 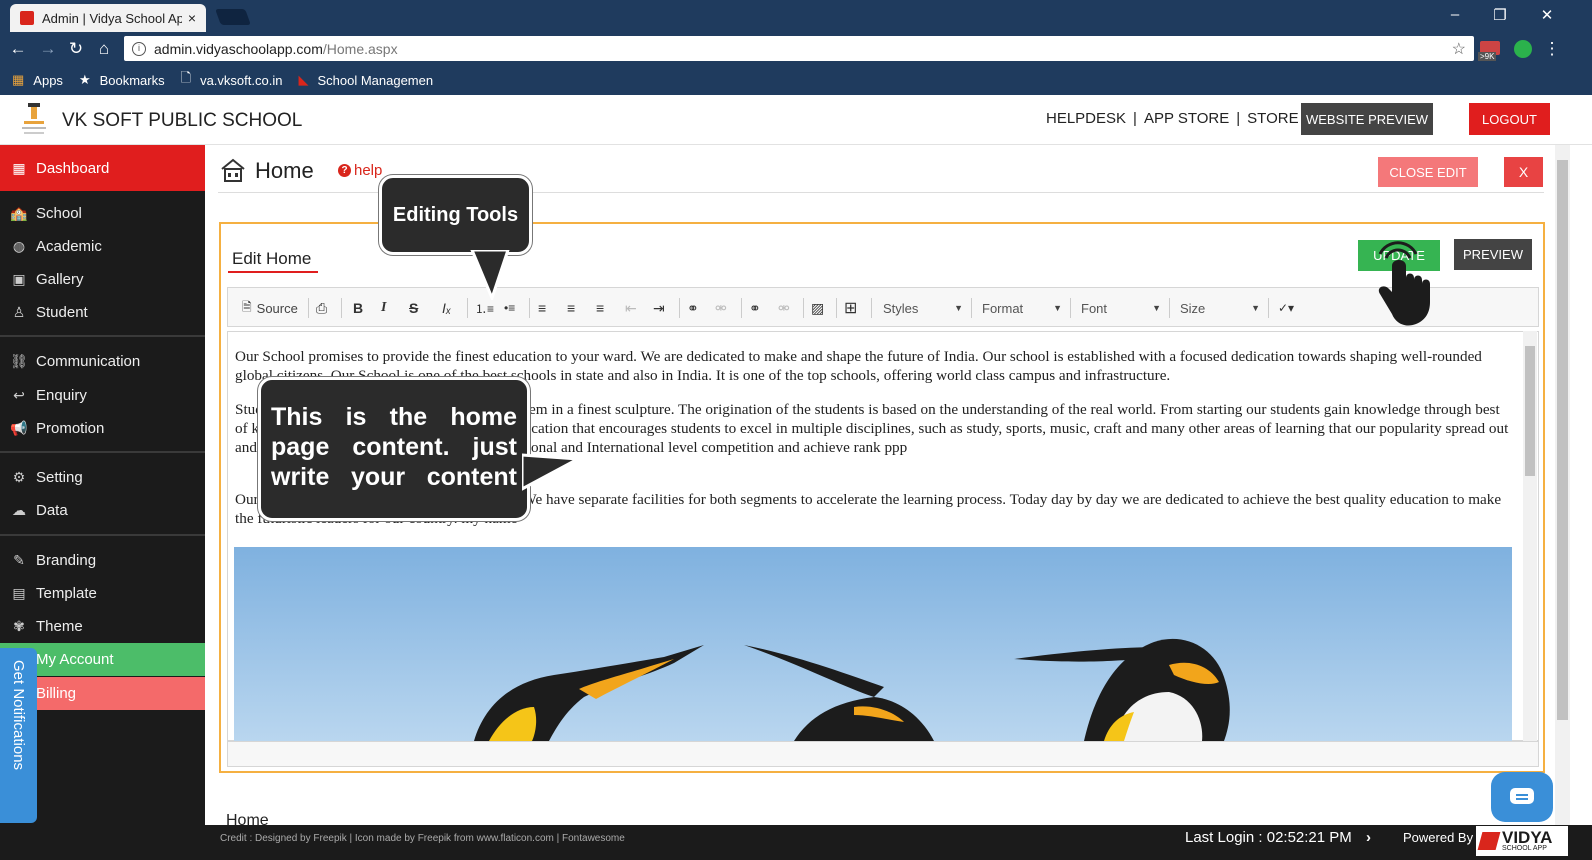 I want to click on sidebar-item-setting: ⚙ Setting, so click(x=102, y=477).